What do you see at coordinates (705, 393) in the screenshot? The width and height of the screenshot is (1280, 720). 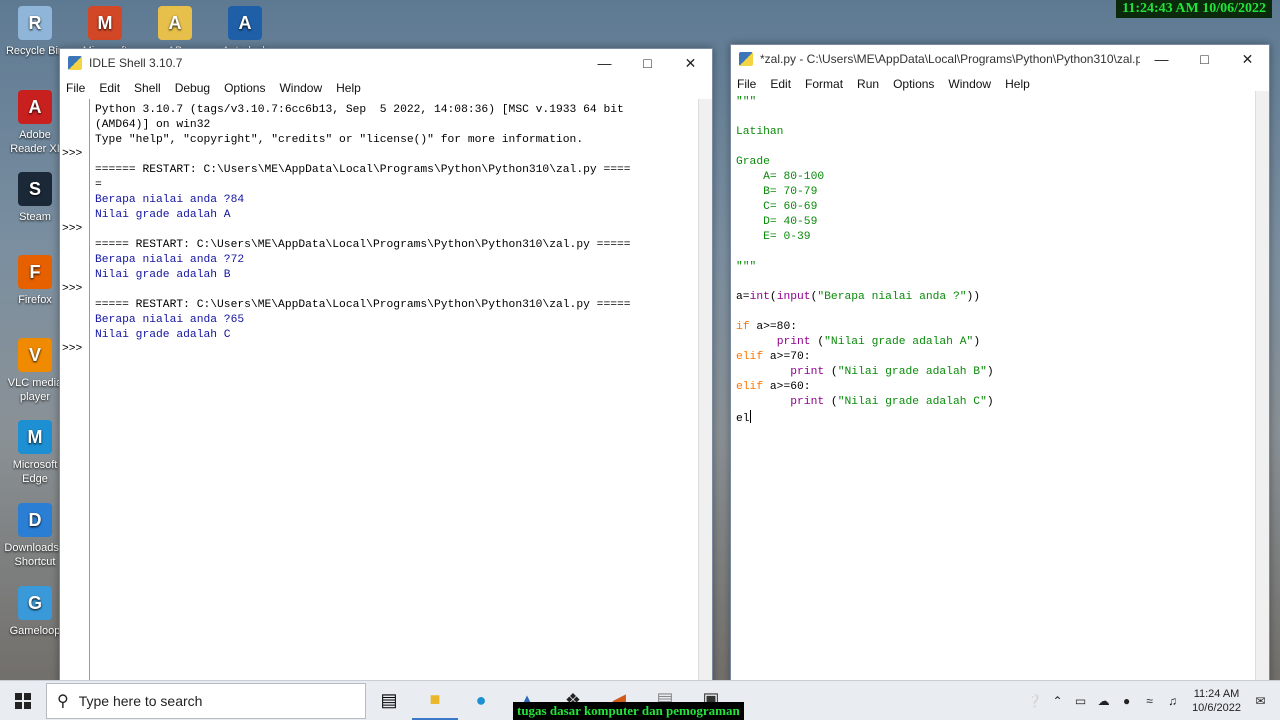 I see `shell-scrollbar` at bounding box center [705, 393].